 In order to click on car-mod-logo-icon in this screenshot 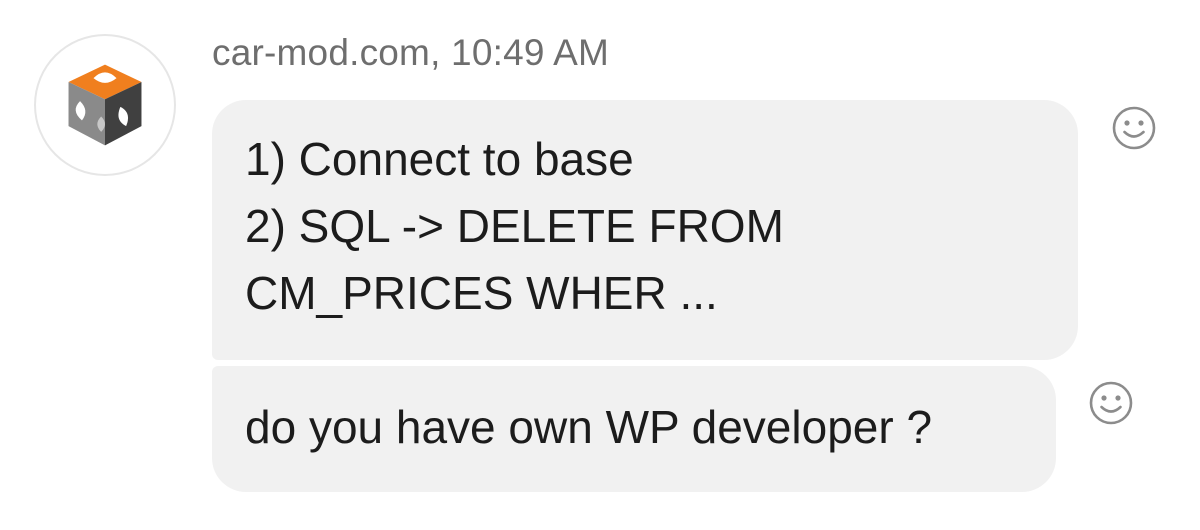, I will do `click(105, 105)`.